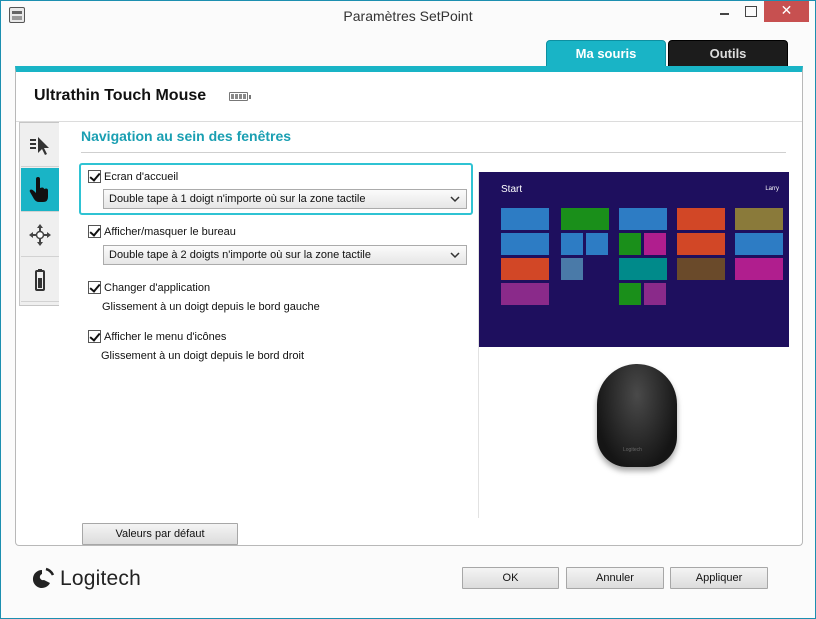 The image size is (816, 619). I want to click on window-title: Paramètres SetPoint, so click(408, 16).